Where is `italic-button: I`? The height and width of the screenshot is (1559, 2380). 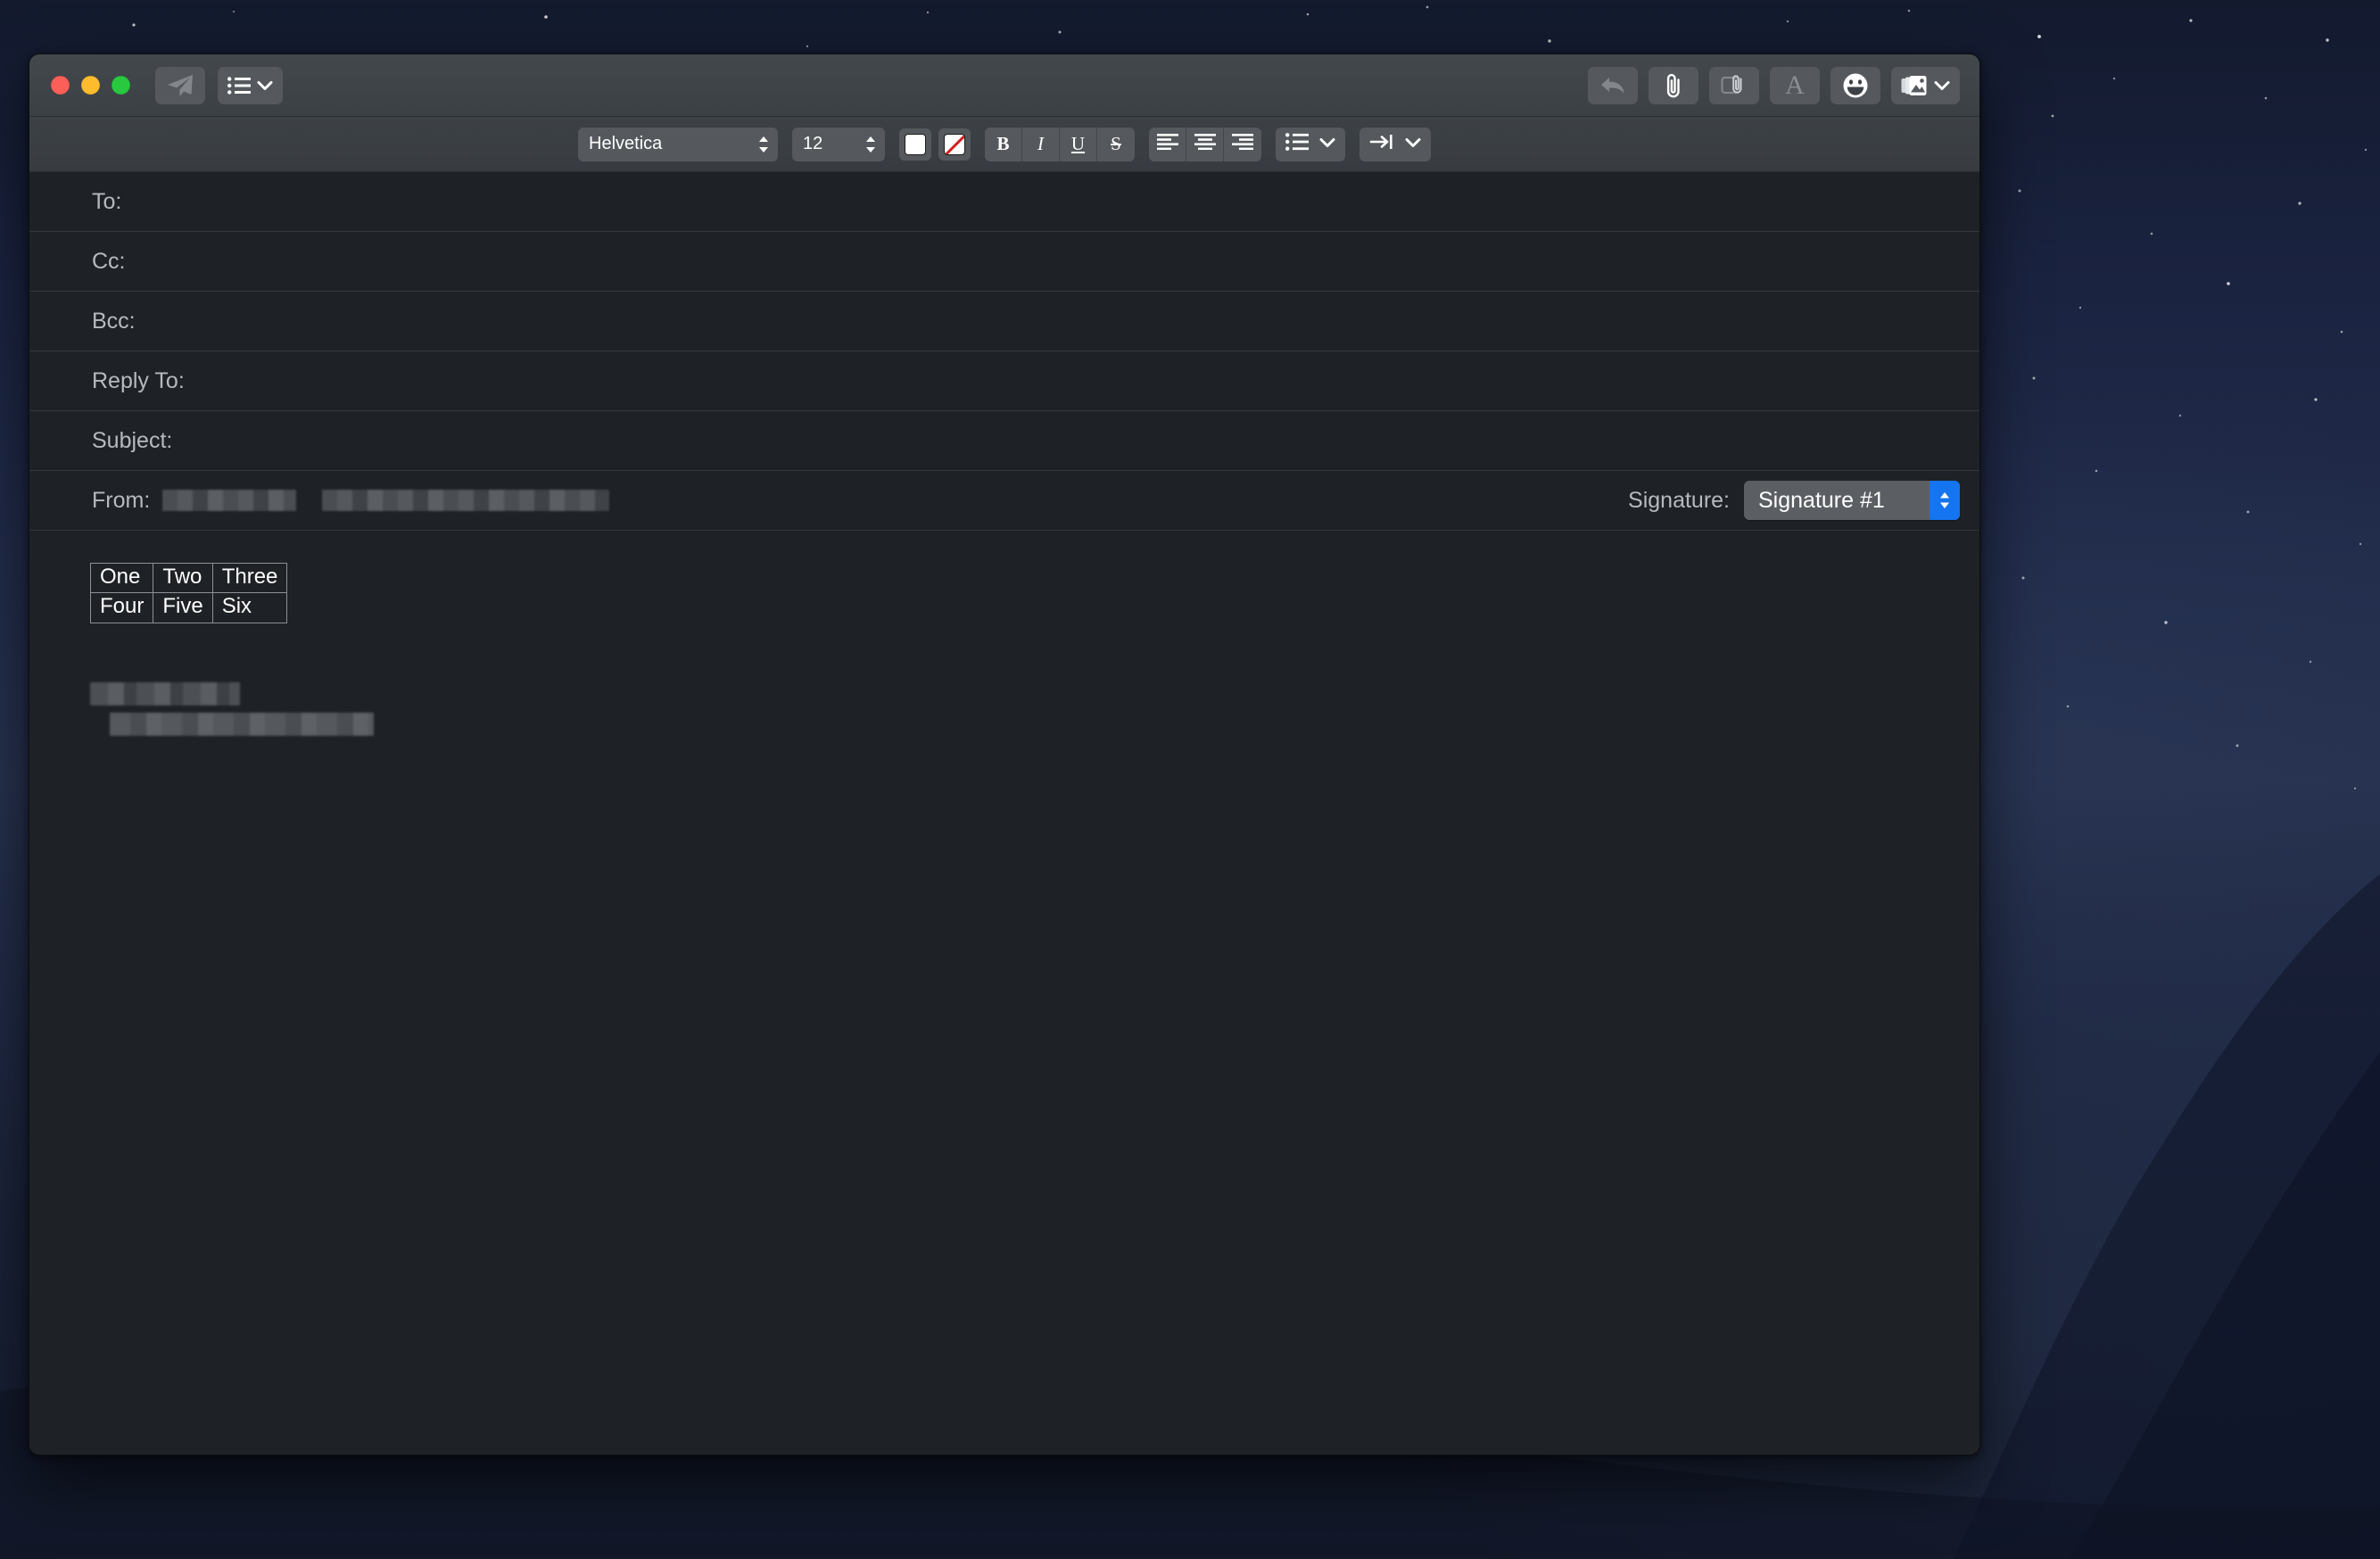 italic-button: I is located at coordinates (1041, 144).